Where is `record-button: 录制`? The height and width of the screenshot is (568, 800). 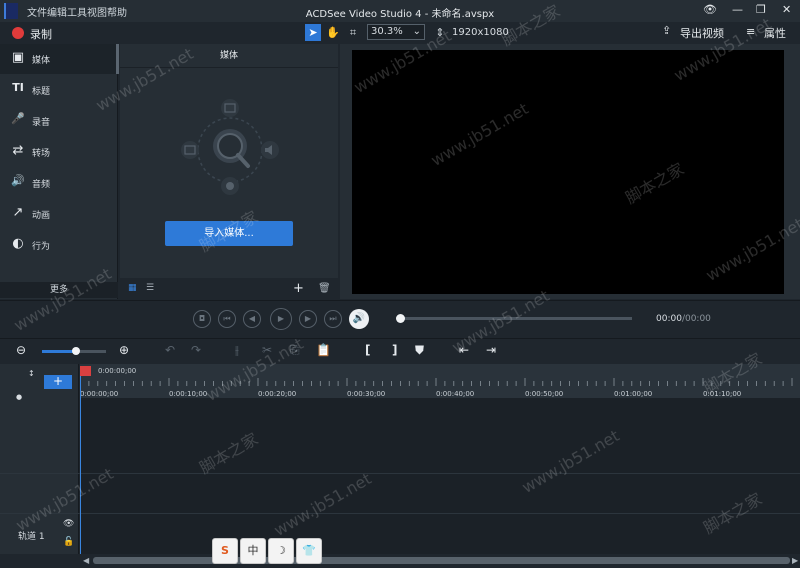 record-button: 录制 is located at coordinates (41, 34).